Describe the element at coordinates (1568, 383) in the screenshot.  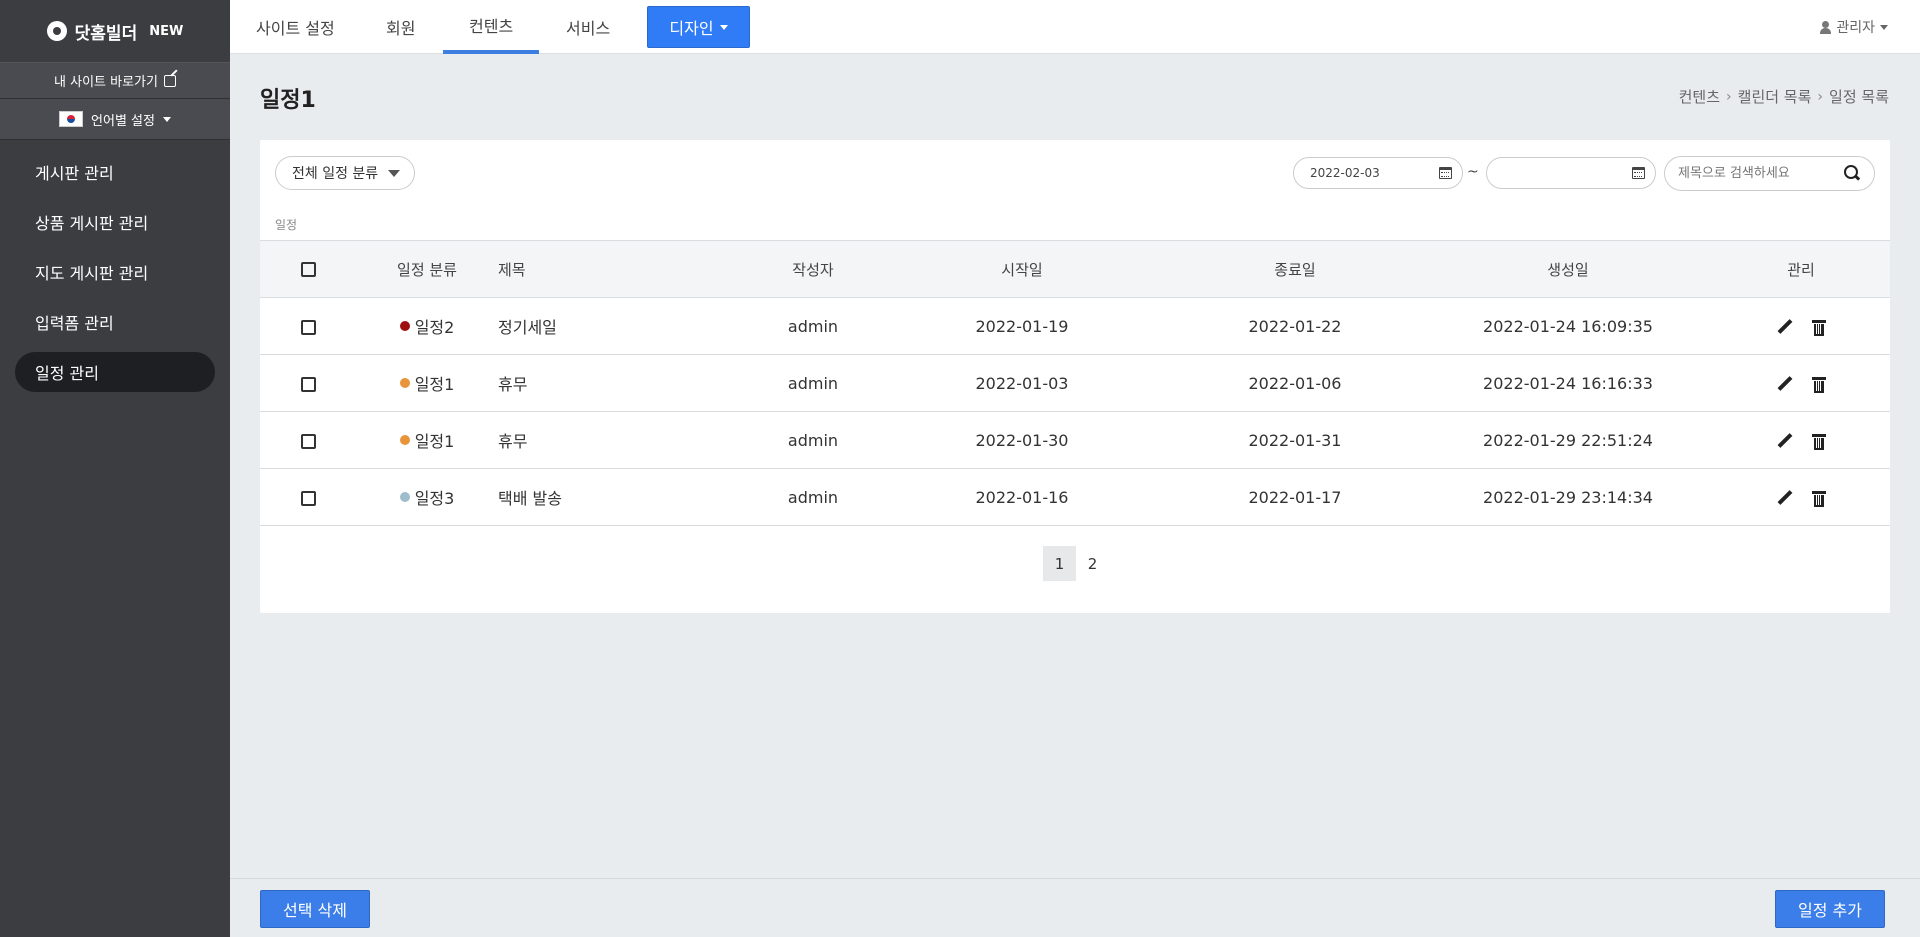
I see `created-cell: 2022-01-24 16:16:33` at that location.